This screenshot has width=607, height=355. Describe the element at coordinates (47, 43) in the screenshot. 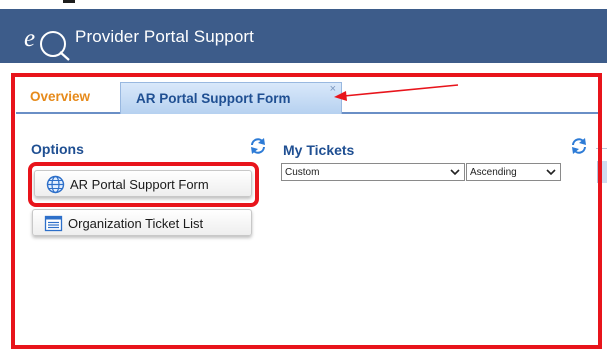

I see `eq-logo-icon: e` at that location.